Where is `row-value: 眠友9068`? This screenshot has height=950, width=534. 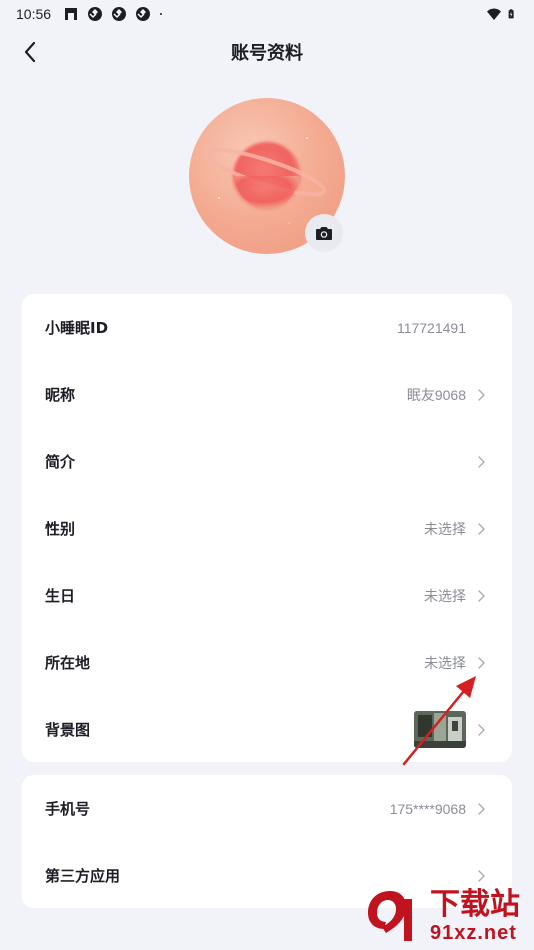 row-value: 眠友9068 is located at coordinates (436, 394).